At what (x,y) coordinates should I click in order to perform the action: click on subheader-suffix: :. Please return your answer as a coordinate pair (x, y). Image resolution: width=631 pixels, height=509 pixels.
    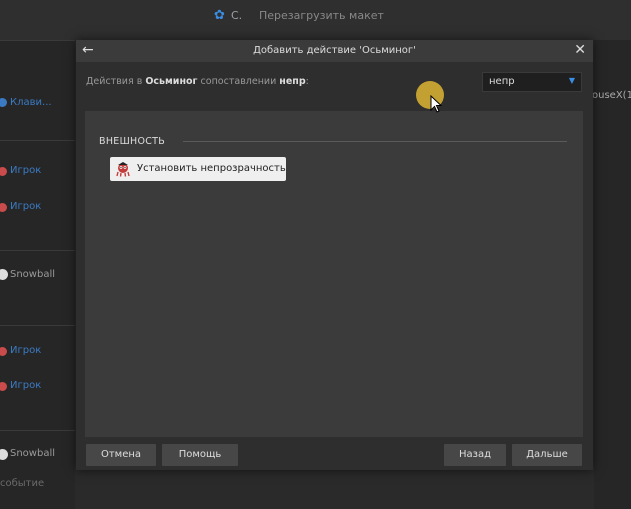
    Looking at the image, I should click on (307, 81).